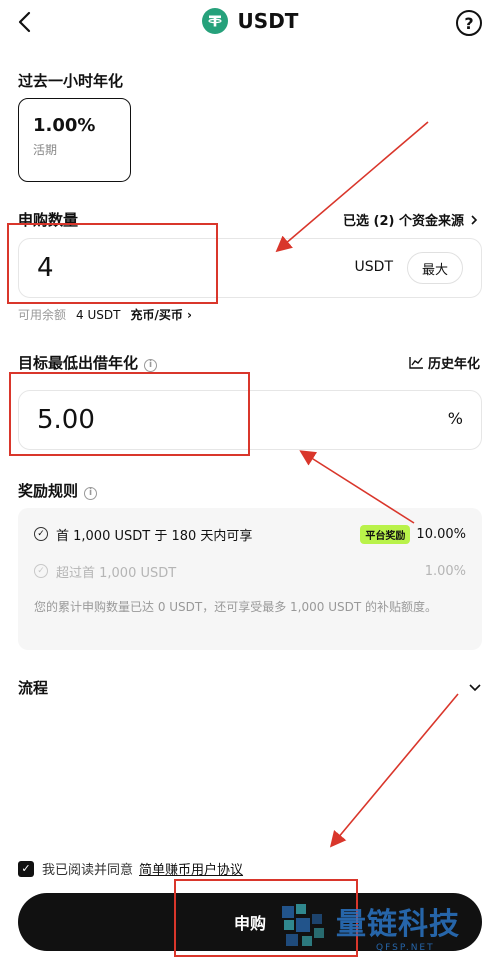  What do you see at coordinates (385, 534) in the screenshot?
I see `platform-reward-badge: 平台奖励` at bounding box center [385, 534].